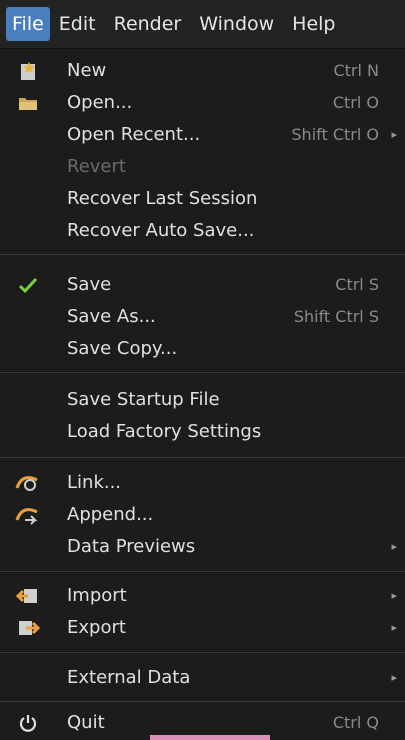 The image size is (405, 740). What do you see at coordinates (202, 71) in the screenshot?
I see `menu-item-new: New Ctrl N` at bounding box center [202, 71].